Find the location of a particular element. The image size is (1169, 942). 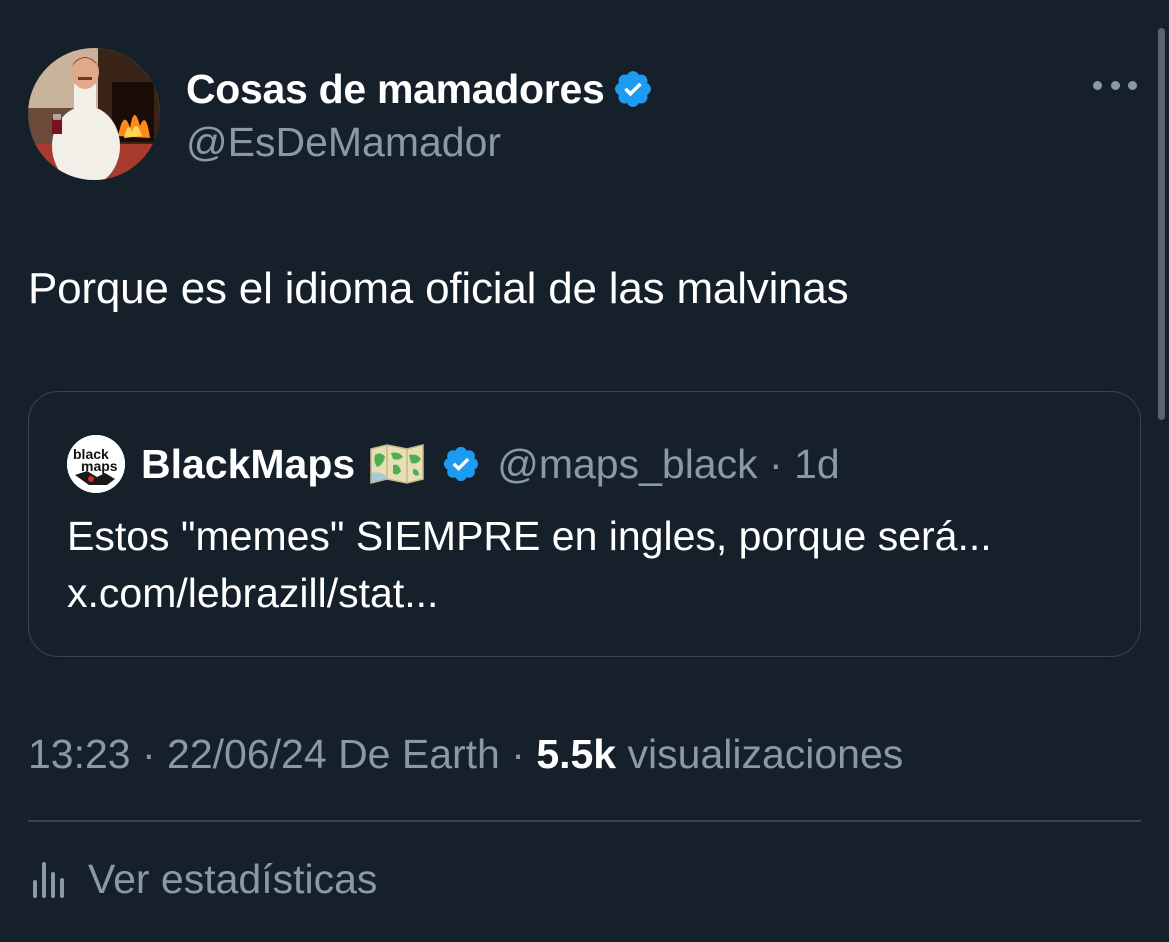

bar-chart-icon is located at coordinates (48, 880).